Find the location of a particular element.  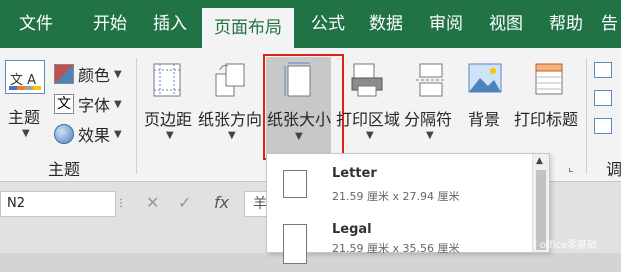

name-box-dropdown: ⋮ is located at coordinates (123, 204).